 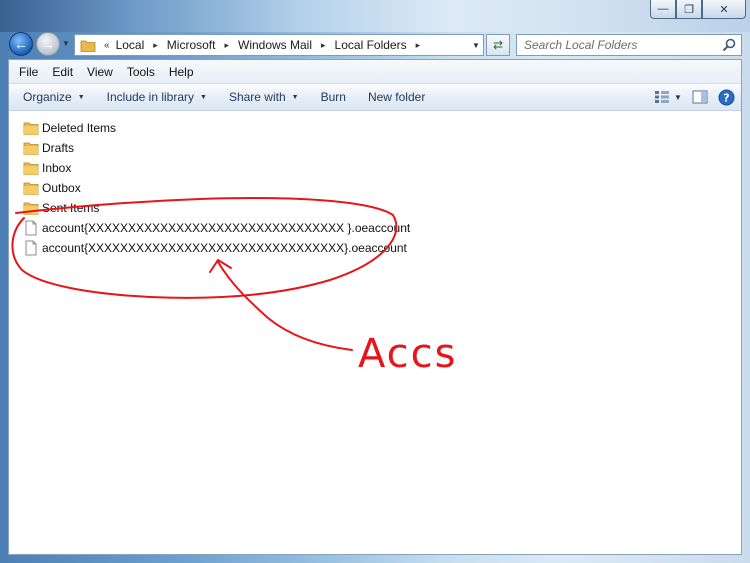 I want to click on share-with-button: Share with ▼, so click(x=264, y=97).